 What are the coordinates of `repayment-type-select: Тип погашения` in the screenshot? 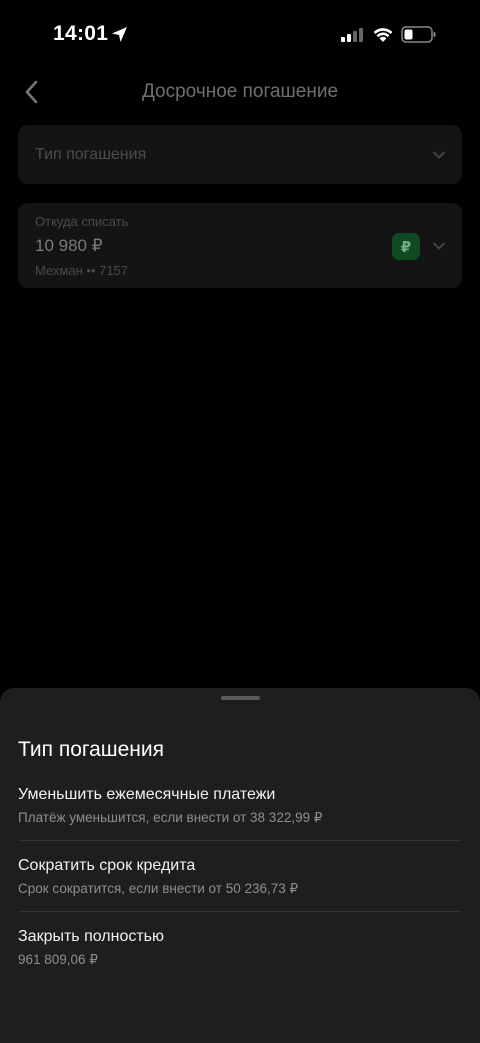 It's located at (240, 154).